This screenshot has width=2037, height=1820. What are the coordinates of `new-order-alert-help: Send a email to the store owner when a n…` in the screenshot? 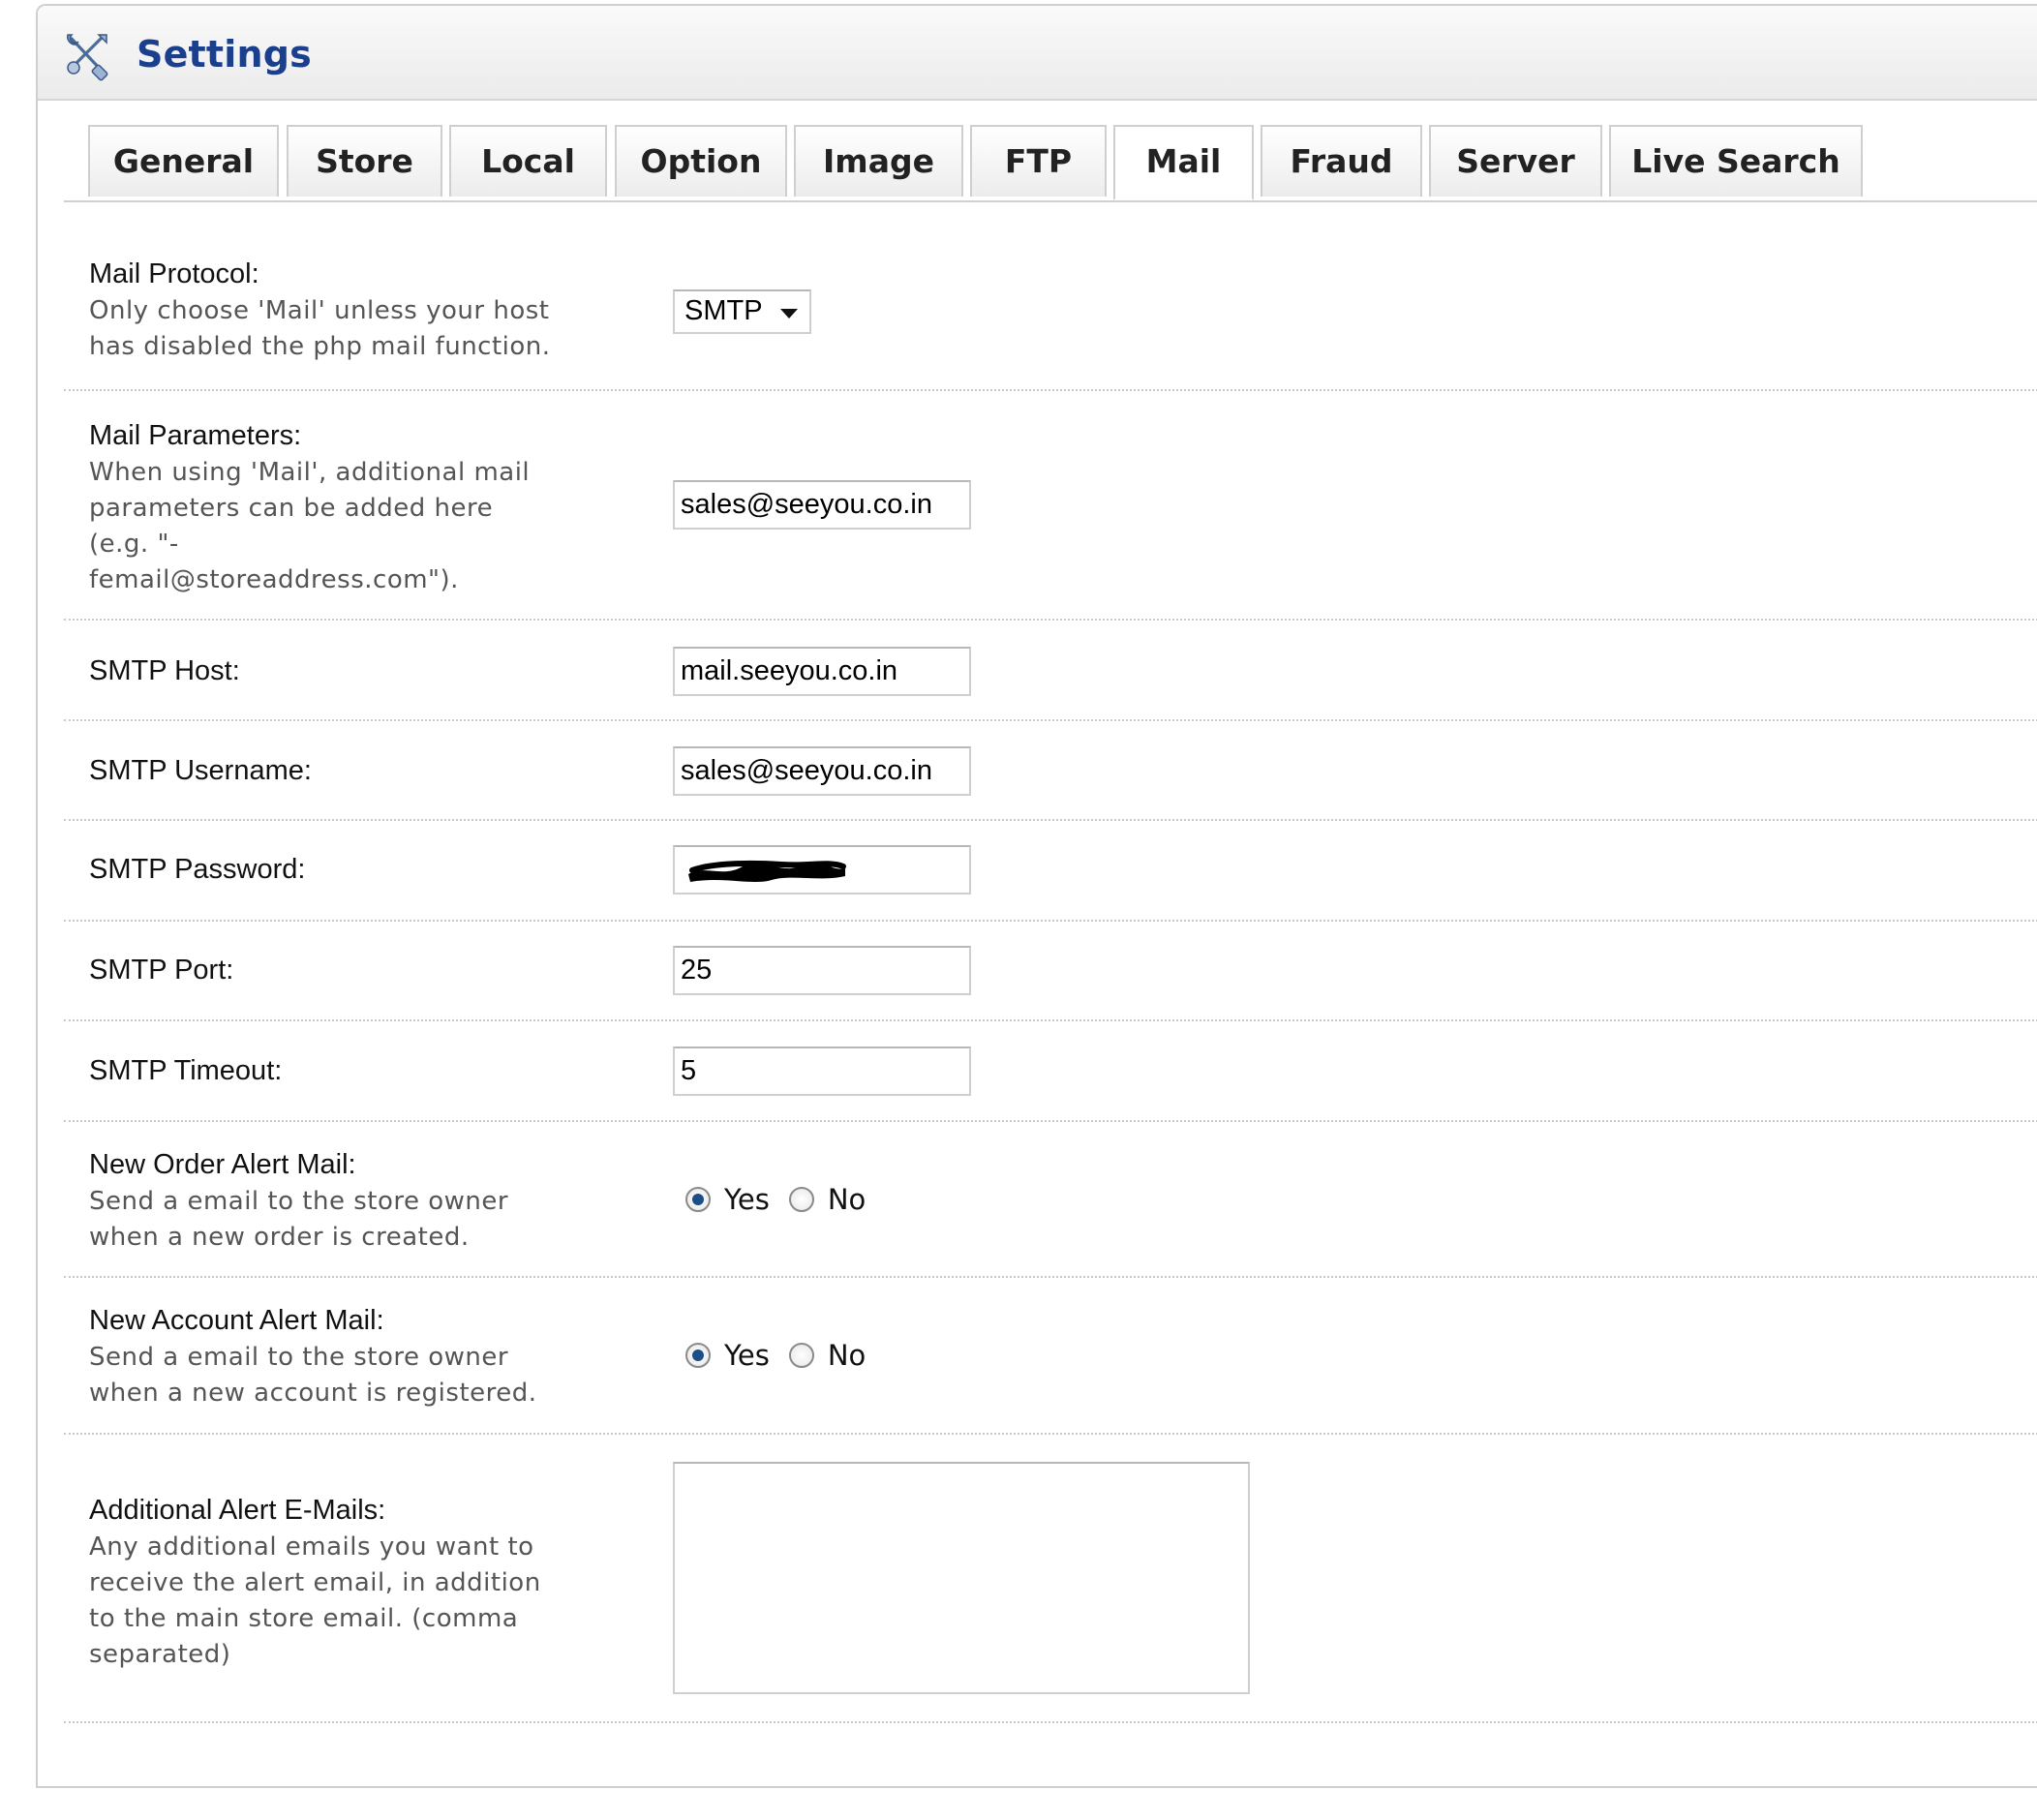 It's located at (299, 1220).